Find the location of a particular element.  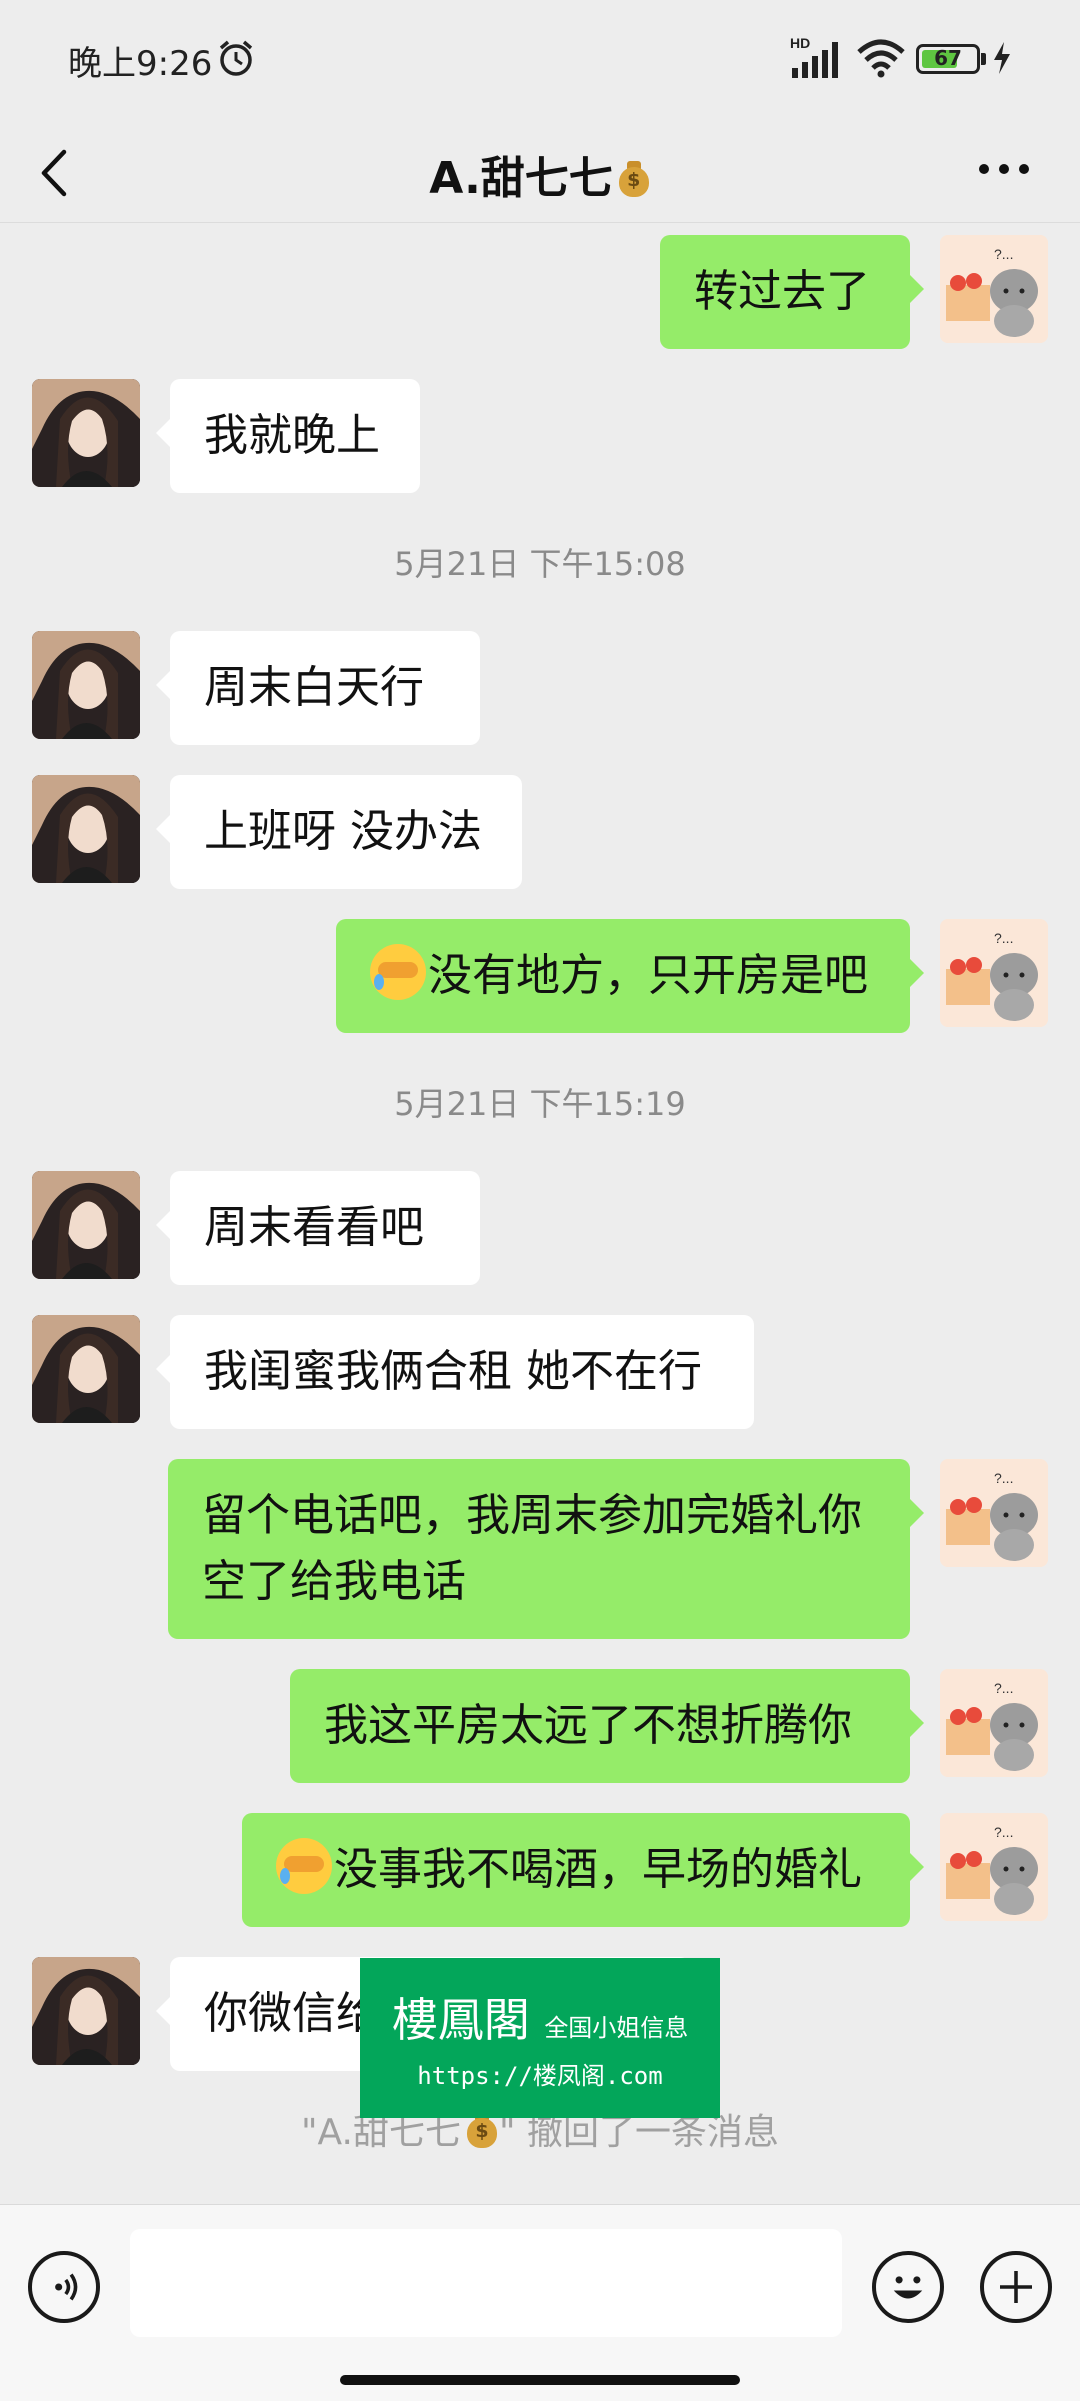

outgoing-message-bubble: 没事我不喝酒，早场的婚礼 is located at coordinates (583, 1870).